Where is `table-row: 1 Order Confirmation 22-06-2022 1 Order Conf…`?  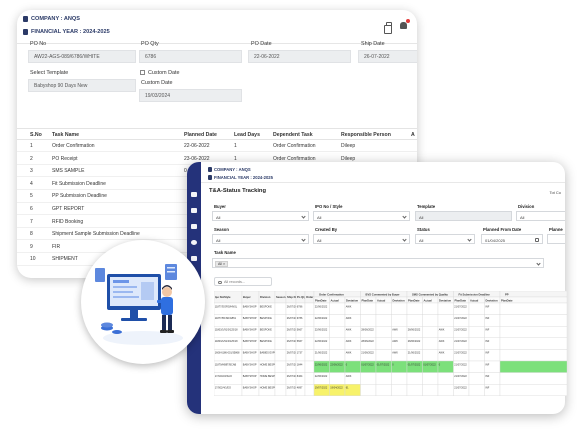
table-row: 1 Order Confirmation 22-06-2022 1 Order Conf… is located at coordinates (217, 146).